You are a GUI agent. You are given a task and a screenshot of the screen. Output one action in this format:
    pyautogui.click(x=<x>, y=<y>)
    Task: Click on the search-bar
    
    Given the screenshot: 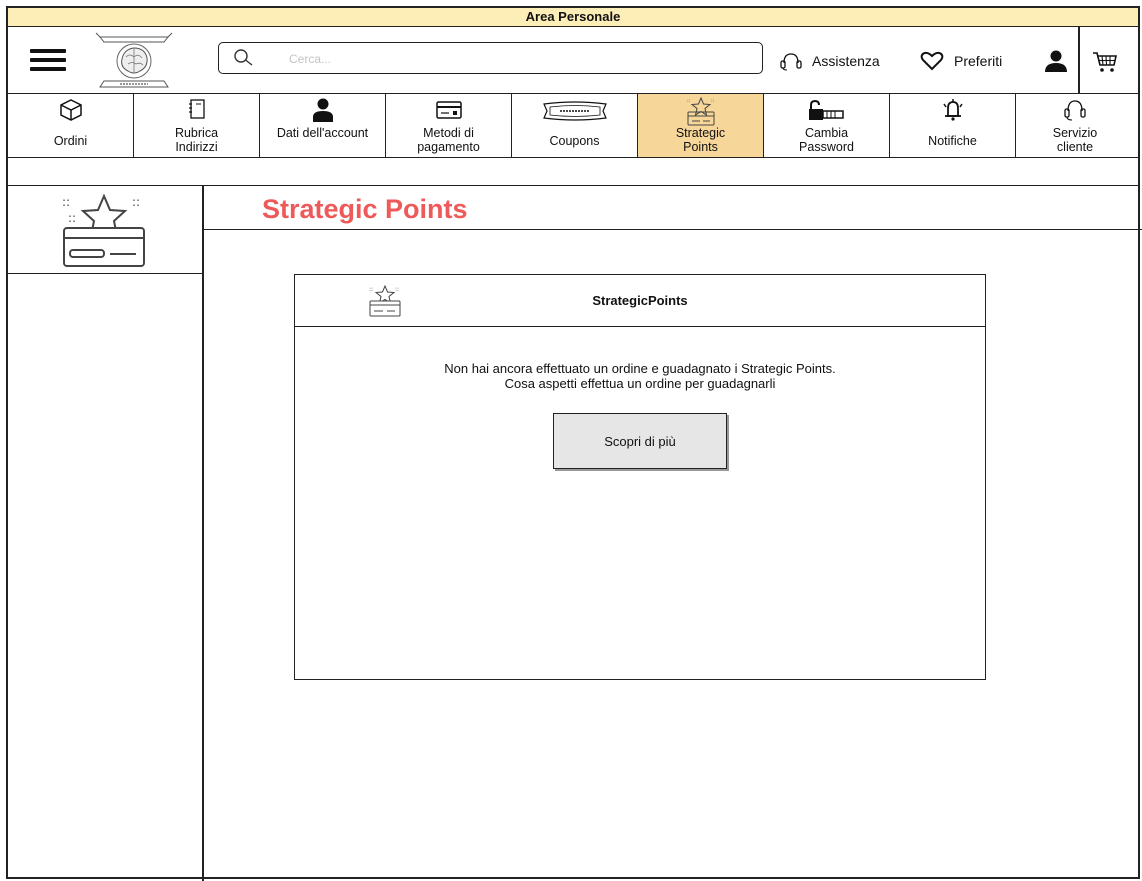 What is the action you would take?
    pyautogui.click(x=490, y=58)
    